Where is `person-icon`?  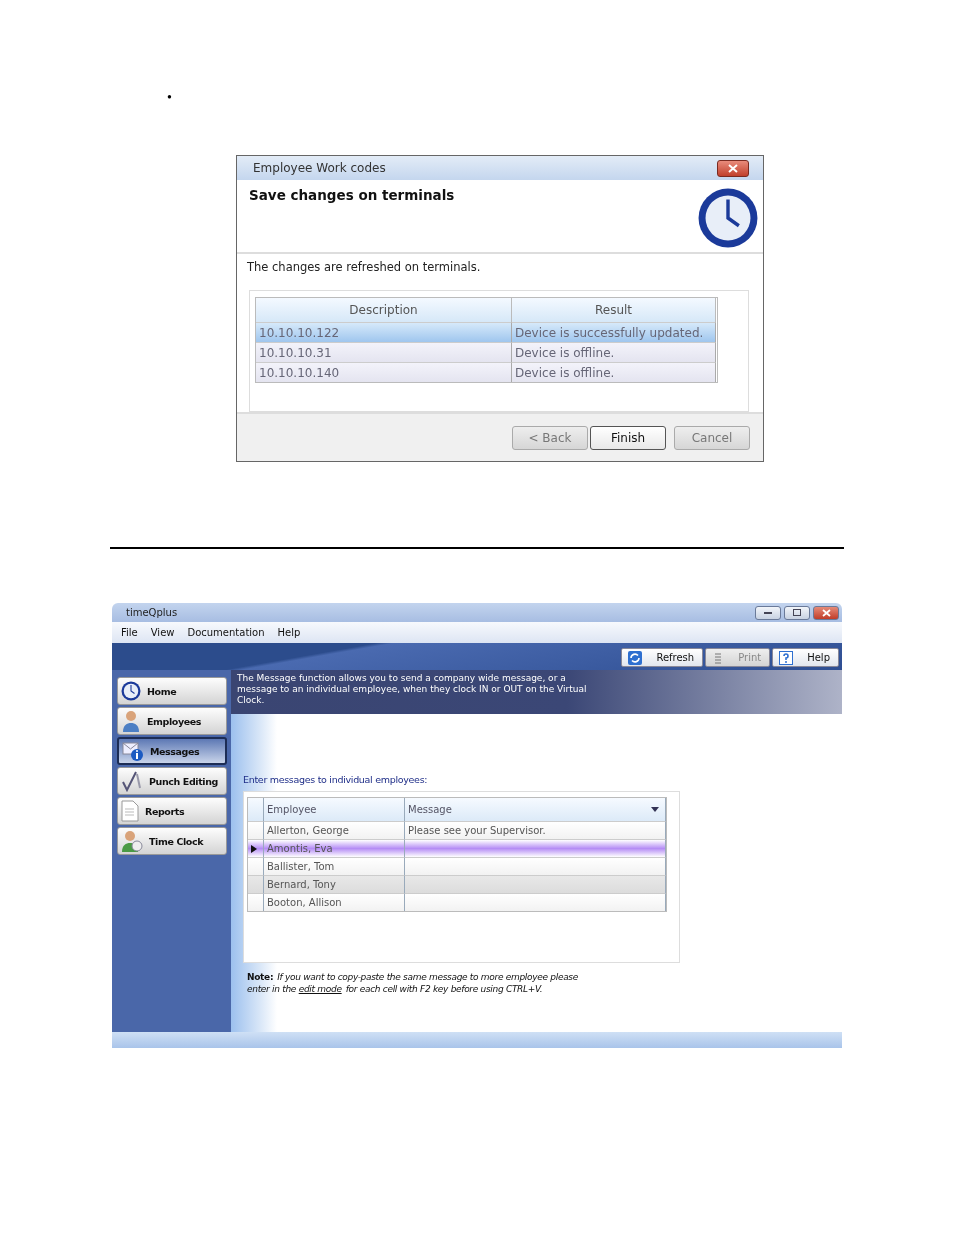 person-icon is located at coordinates (131, 721).